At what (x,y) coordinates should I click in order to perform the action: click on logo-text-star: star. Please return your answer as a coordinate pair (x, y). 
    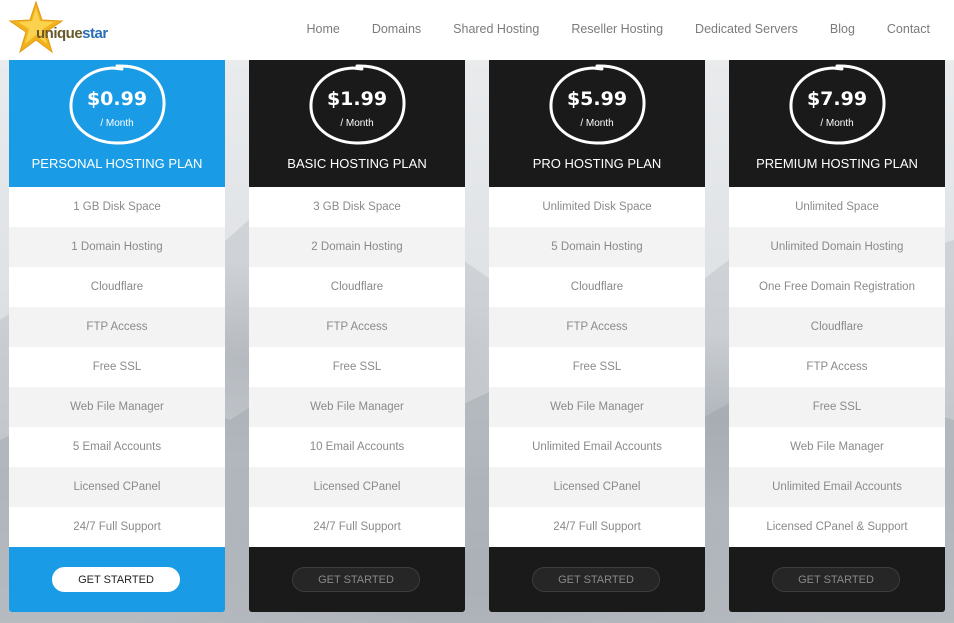
    Looking at the image, I should click on (95, 33).